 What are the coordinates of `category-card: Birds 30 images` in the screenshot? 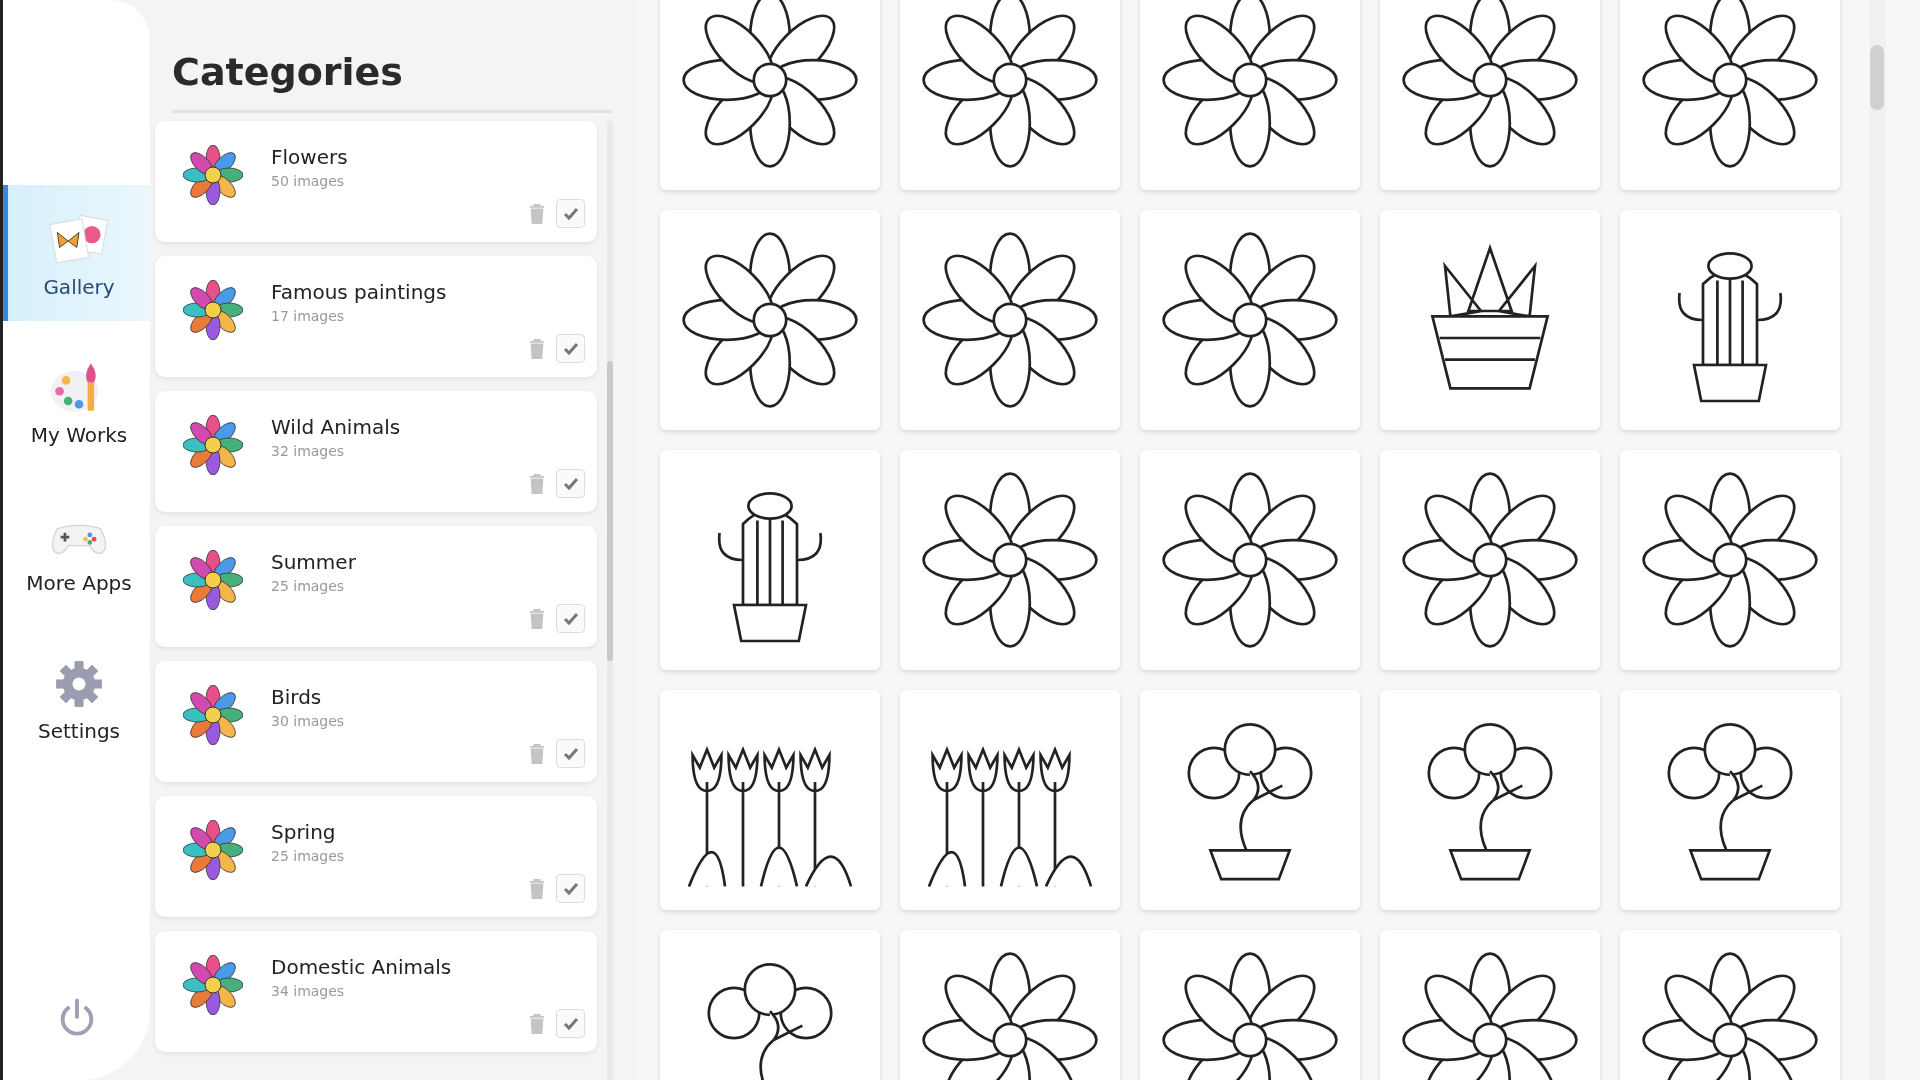 It's located at (376, 721).